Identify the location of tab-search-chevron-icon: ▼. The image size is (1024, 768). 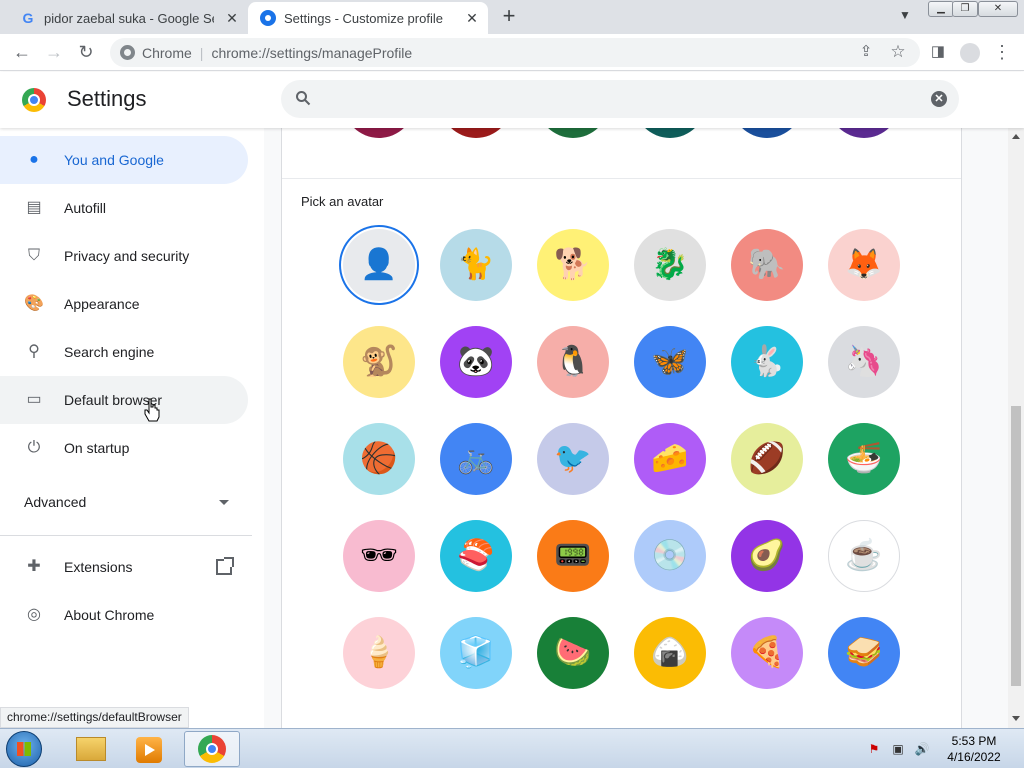
(905, 17).